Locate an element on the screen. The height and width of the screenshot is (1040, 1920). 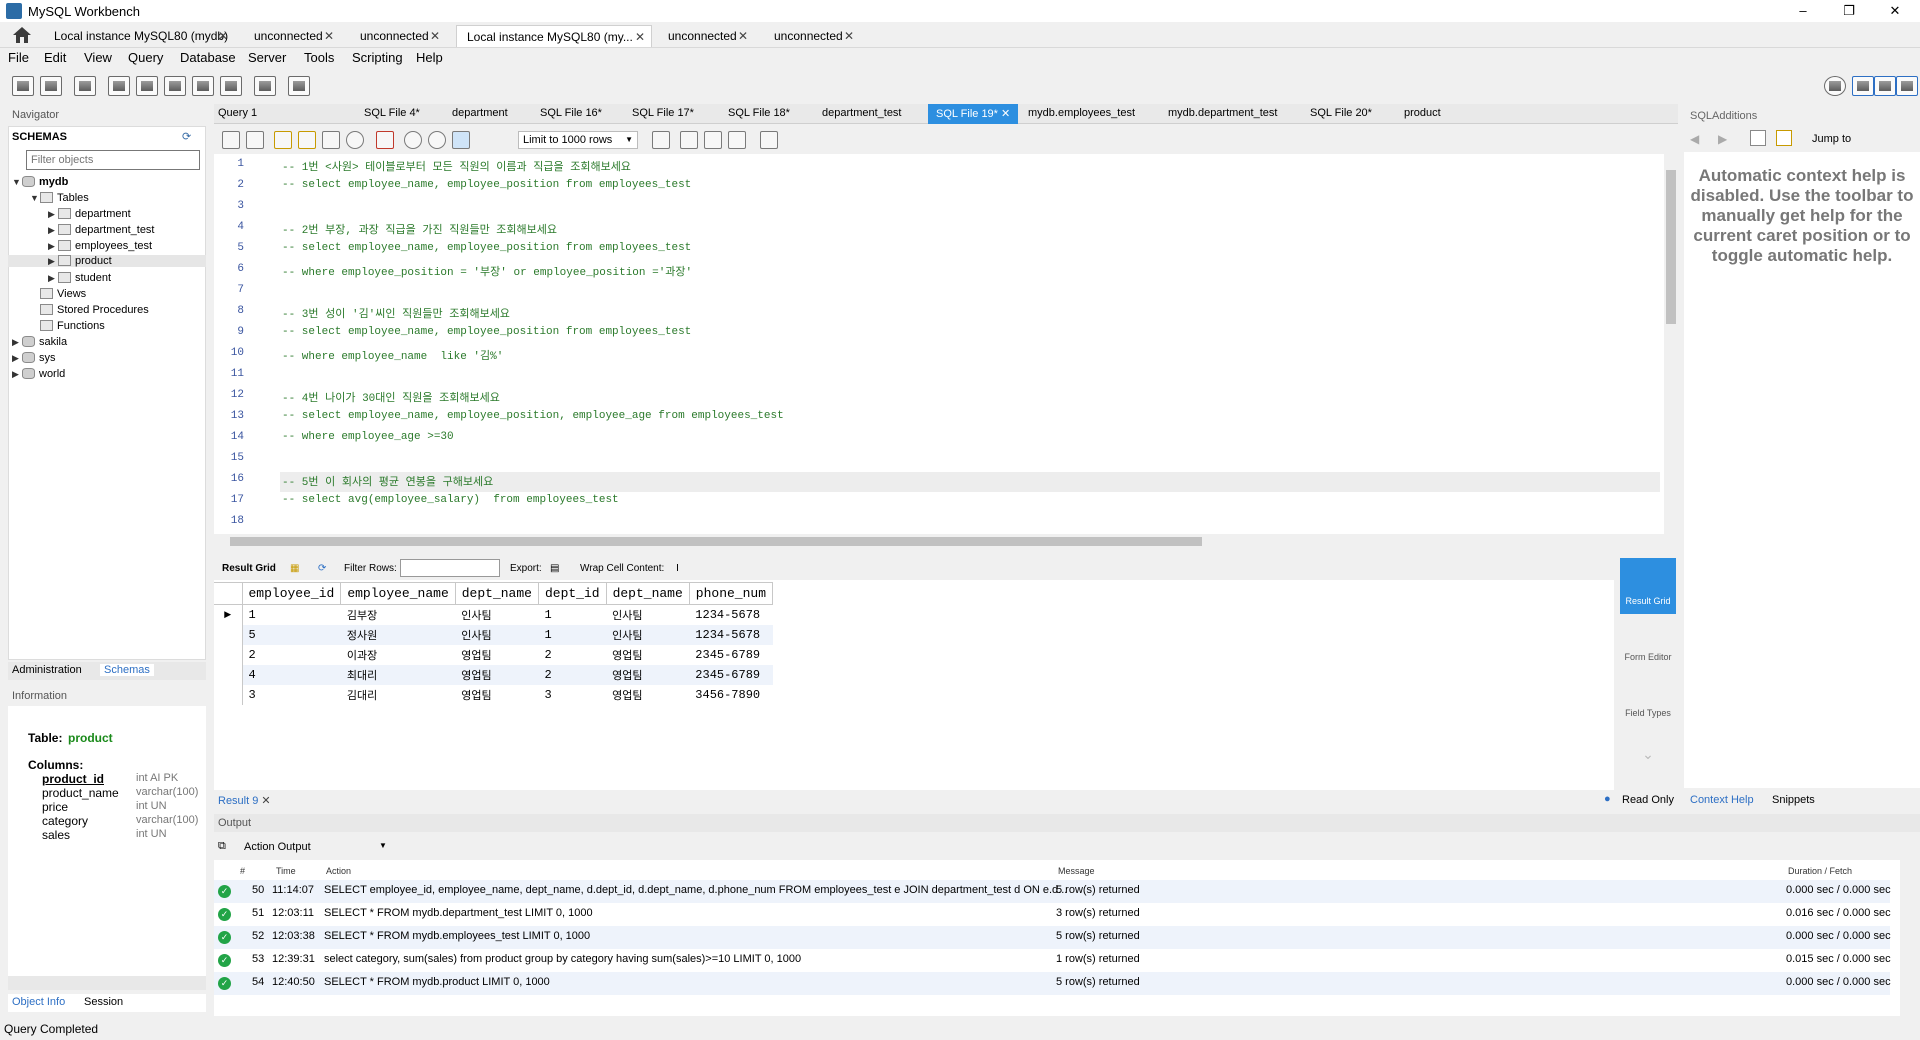
limit-rows-select: Limit to 1000 rows ▼ is located at coordinates (578, 140).